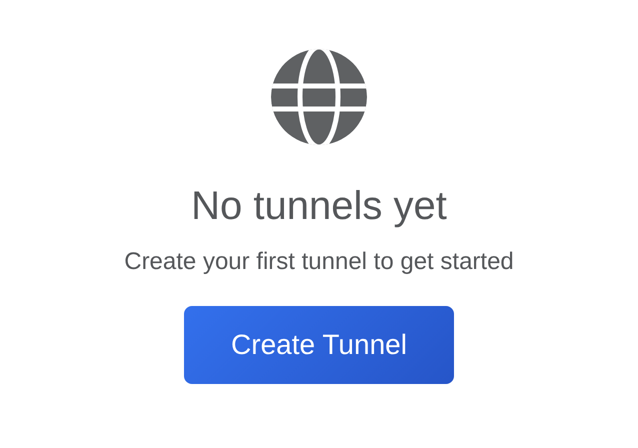  What do you see at coordinates (319, 345) in the screenshot?
I see `create-tunnel-button: Create Tunnel` at bounding box center [319, 345].